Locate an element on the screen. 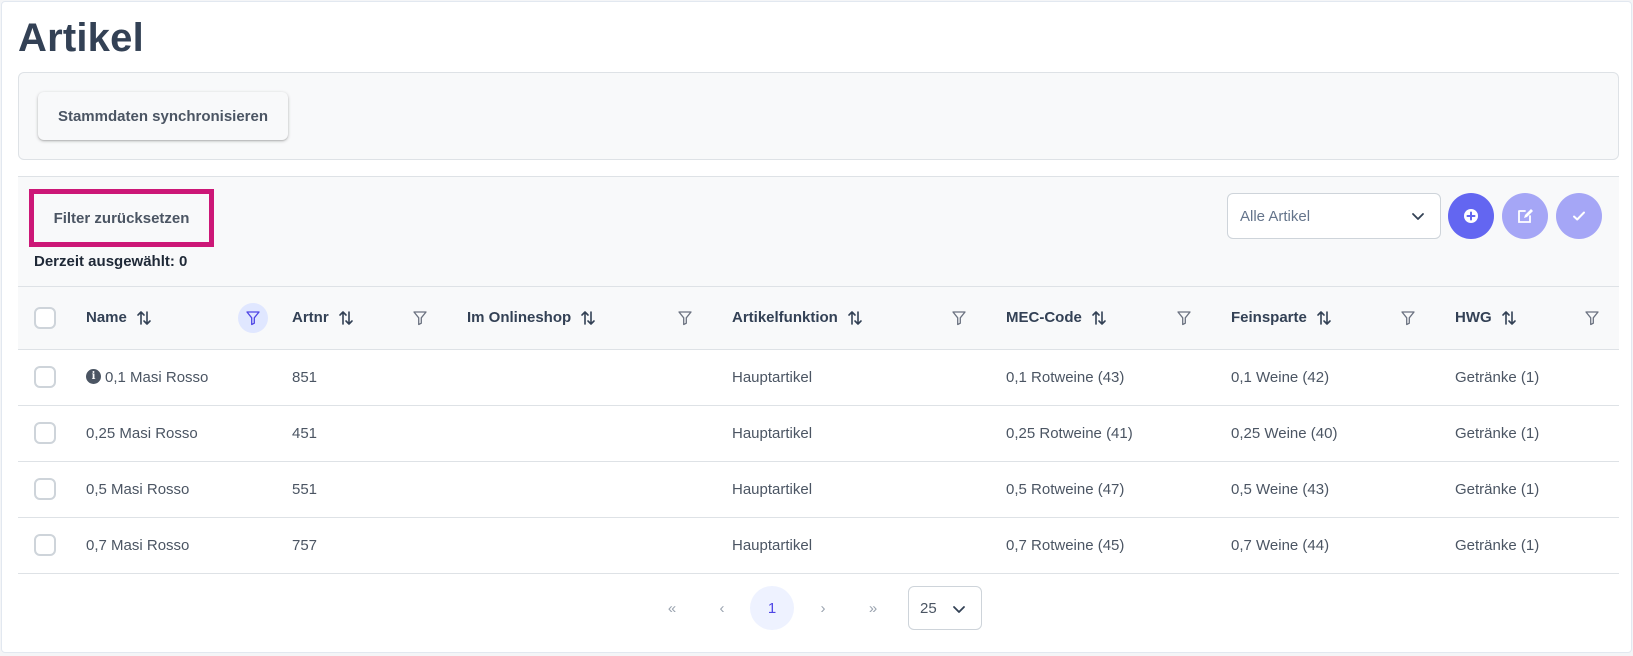 The height and width of the screenshot is (656, 1633). cell-name: 0,7 Masi Rosso is located at coordinates (138, 545).